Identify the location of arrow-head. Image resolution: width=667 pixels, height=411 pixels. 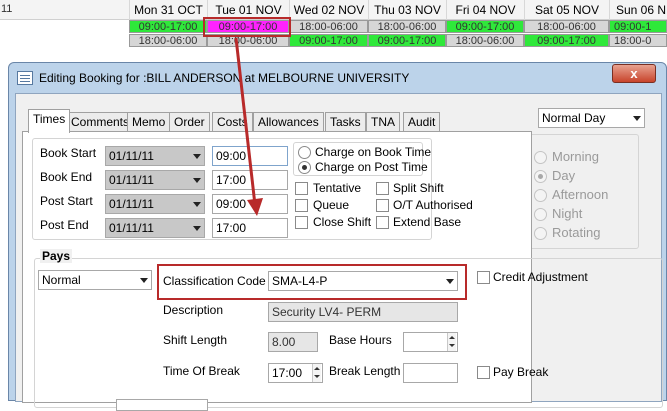
(255, 207).